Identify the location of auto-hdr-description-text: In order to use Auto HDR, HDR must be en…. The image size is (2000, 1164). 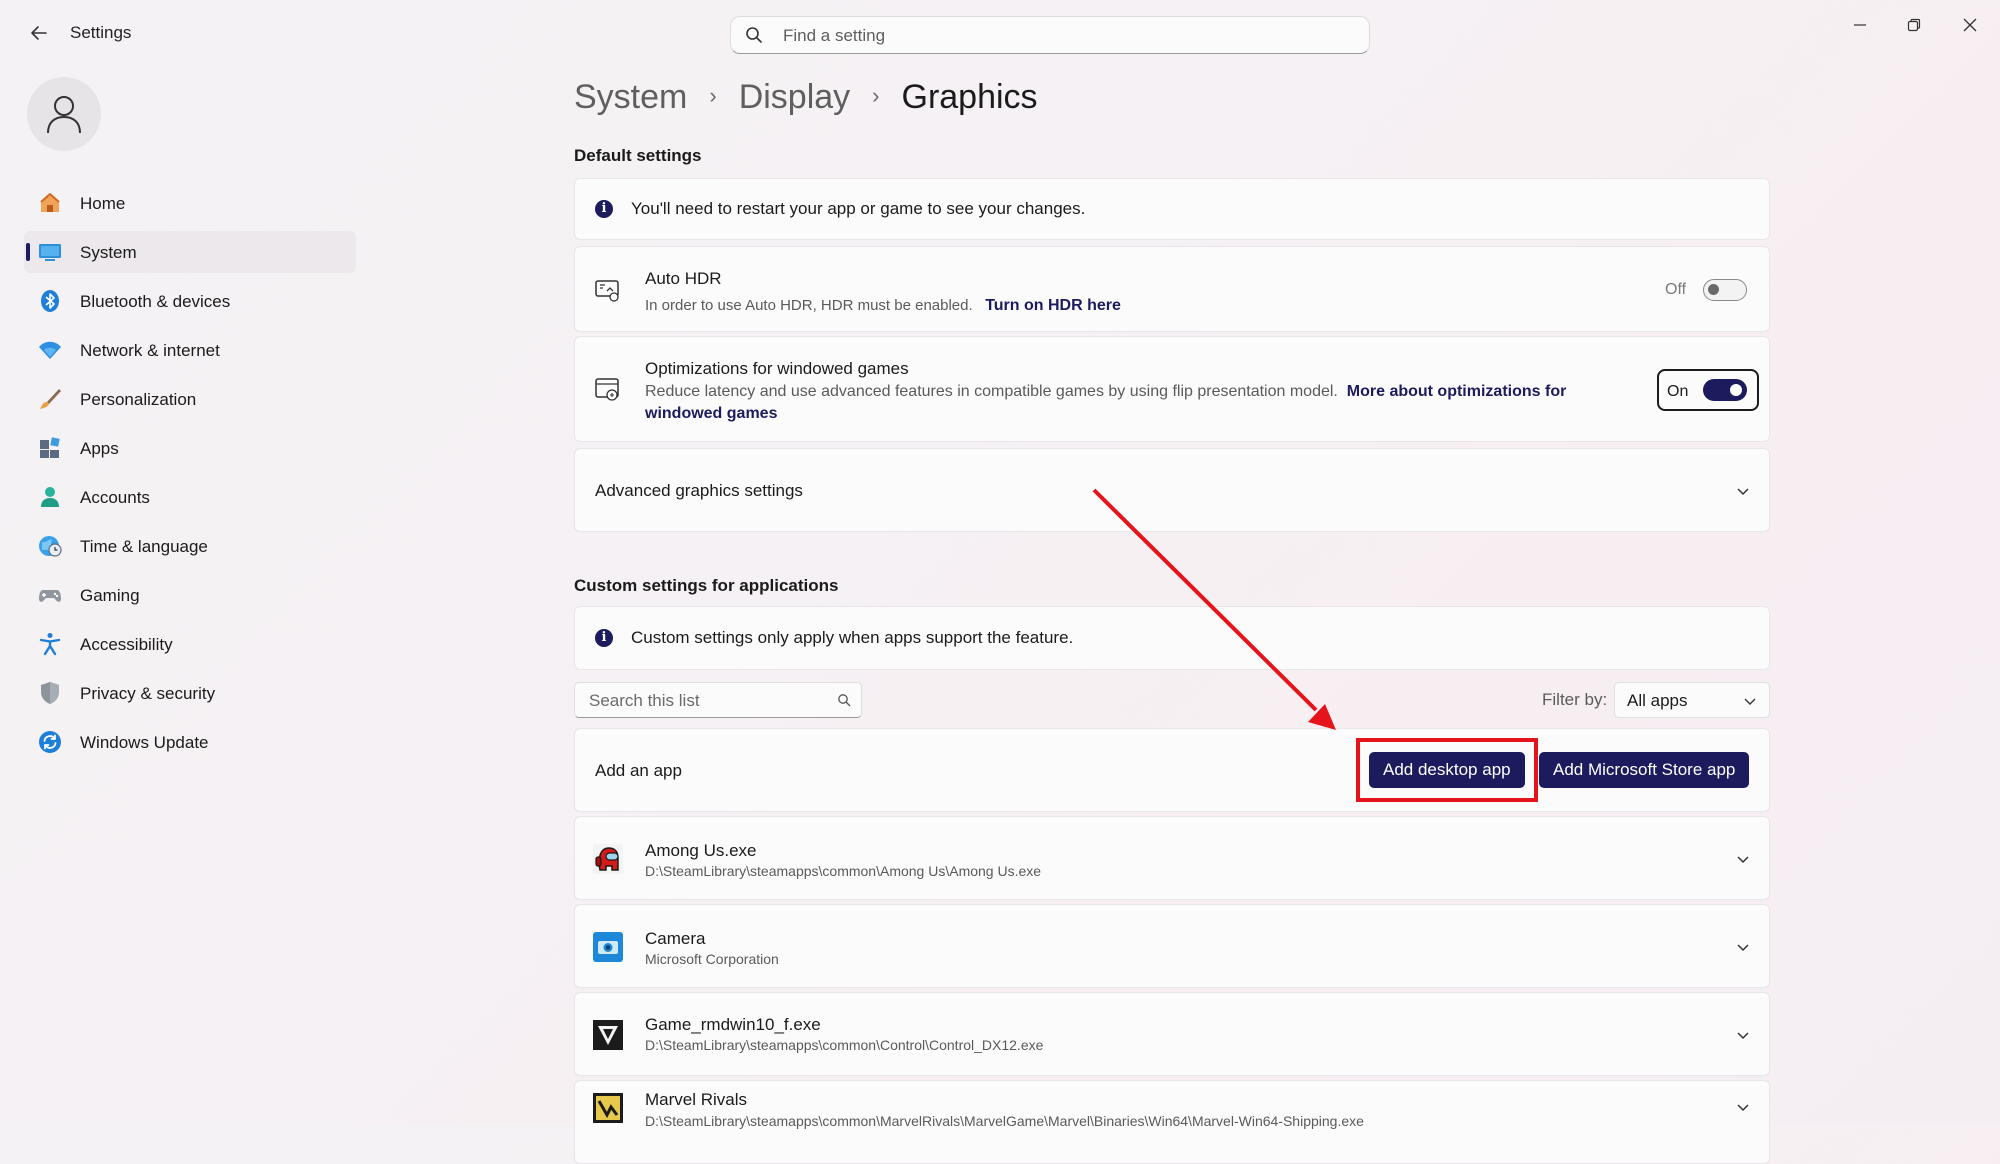
(809, 305).